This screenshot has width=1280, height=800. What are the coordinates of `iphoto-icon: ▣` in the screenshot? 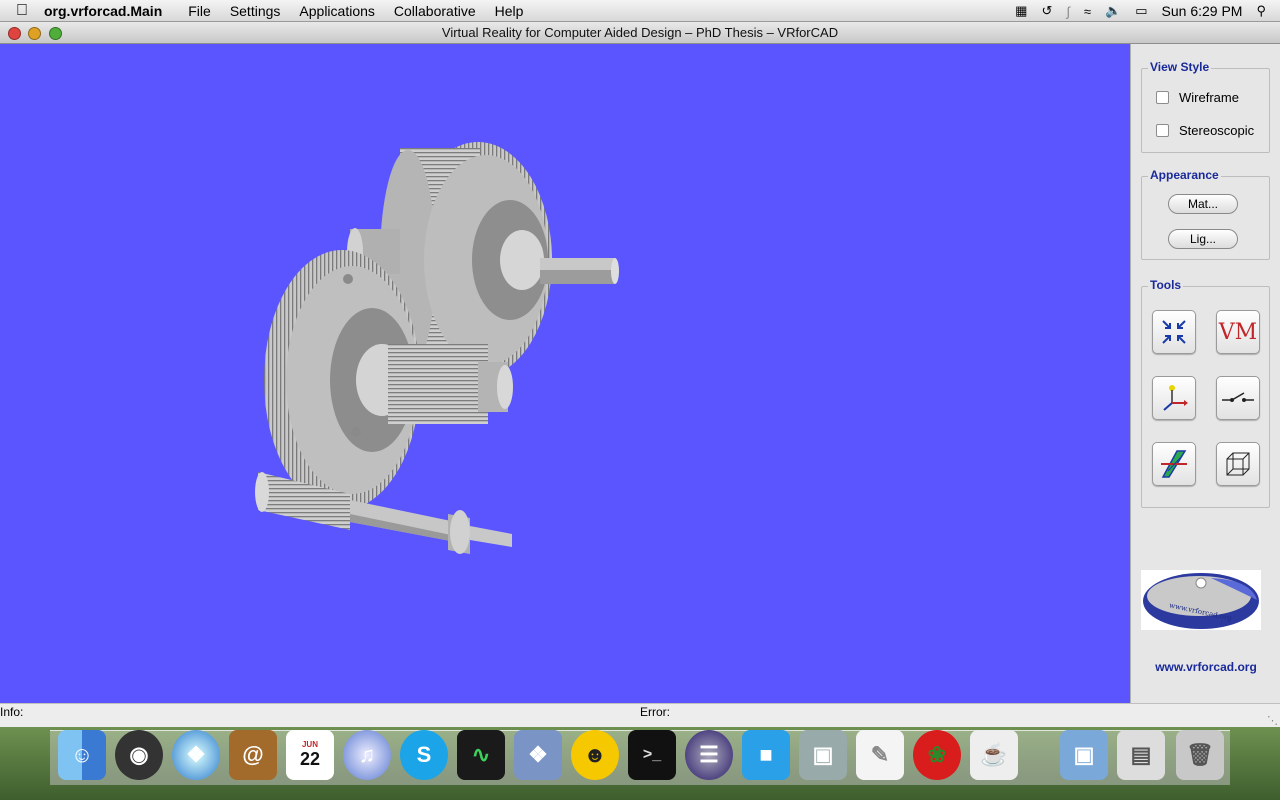 It's located at (823, 755).